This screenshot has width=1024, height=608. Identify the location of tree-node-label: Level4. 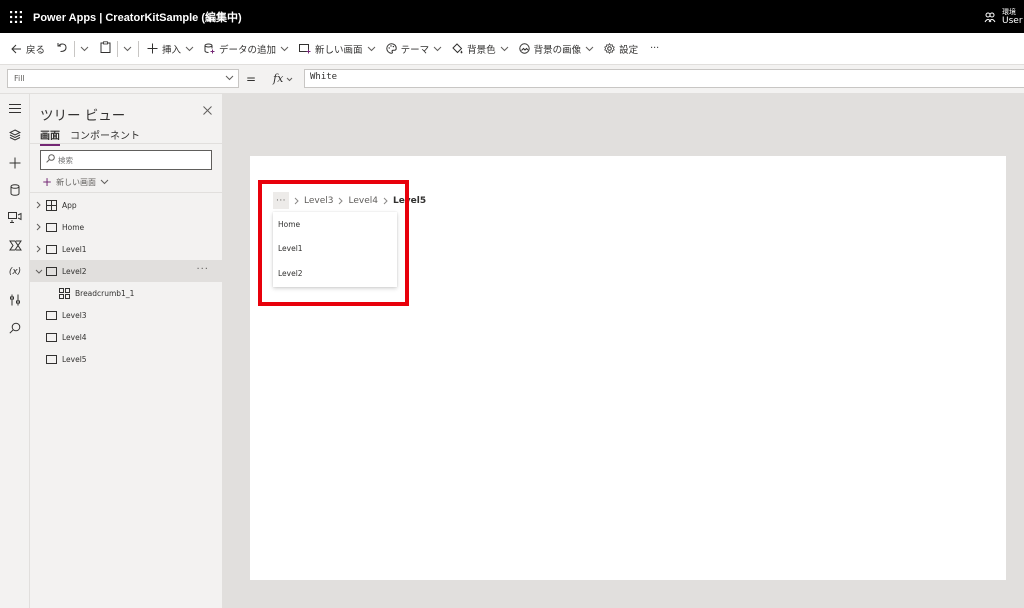
(74, 337).